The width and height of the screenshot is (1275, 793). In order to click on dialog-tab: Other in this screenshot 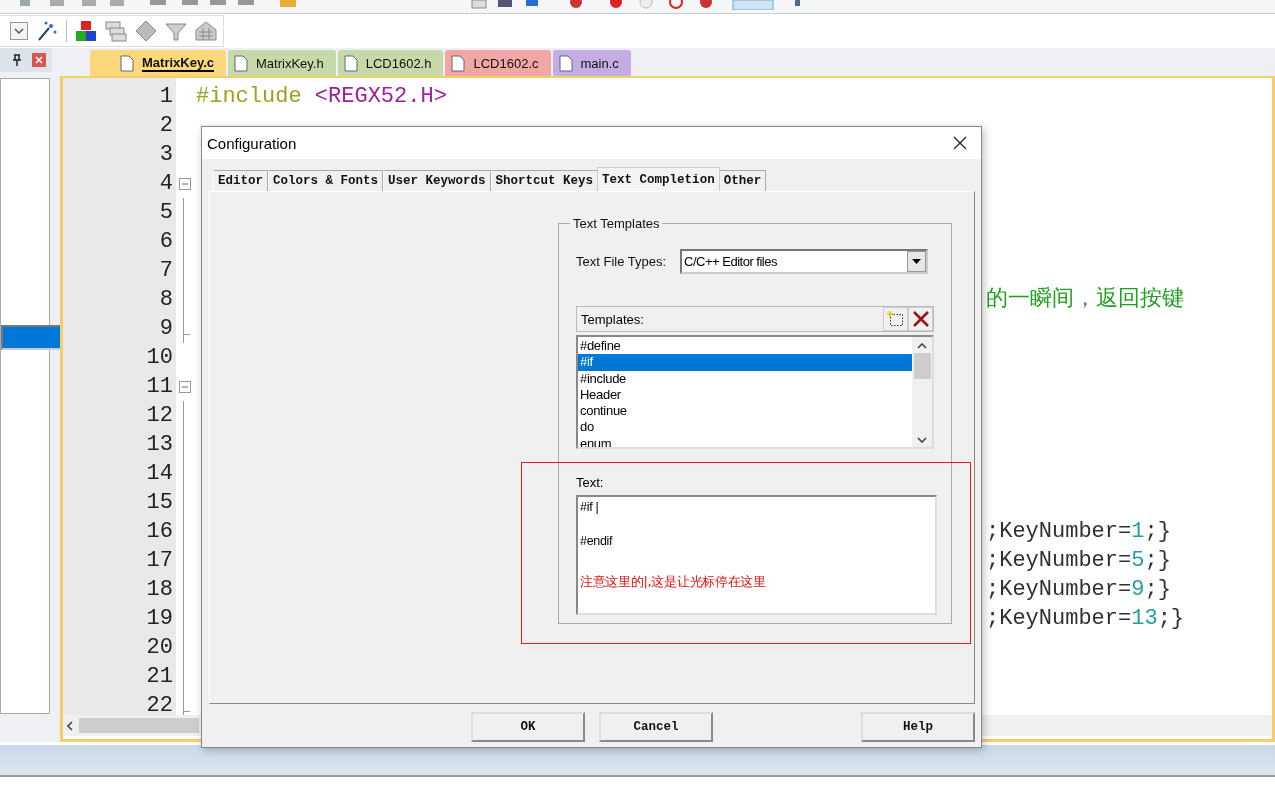, I will do `click(742, 180)`.